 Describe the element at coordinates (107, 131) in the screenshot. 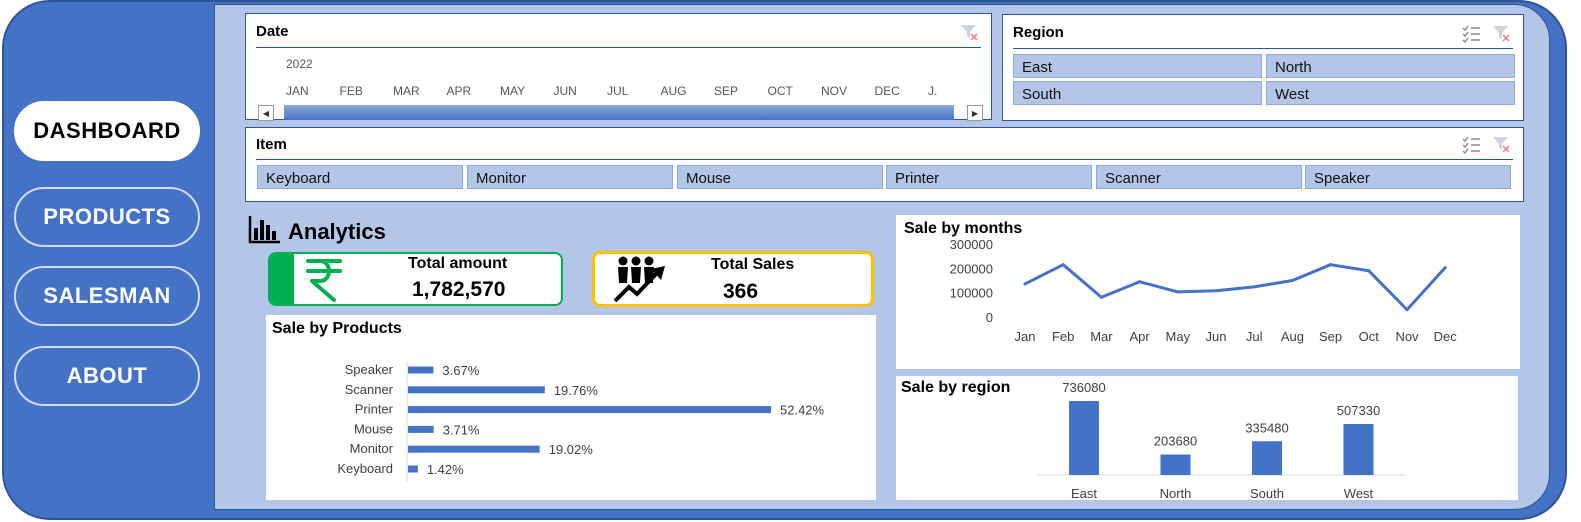

I see `nav-dashboard-button: DASHBOARD` at that location.